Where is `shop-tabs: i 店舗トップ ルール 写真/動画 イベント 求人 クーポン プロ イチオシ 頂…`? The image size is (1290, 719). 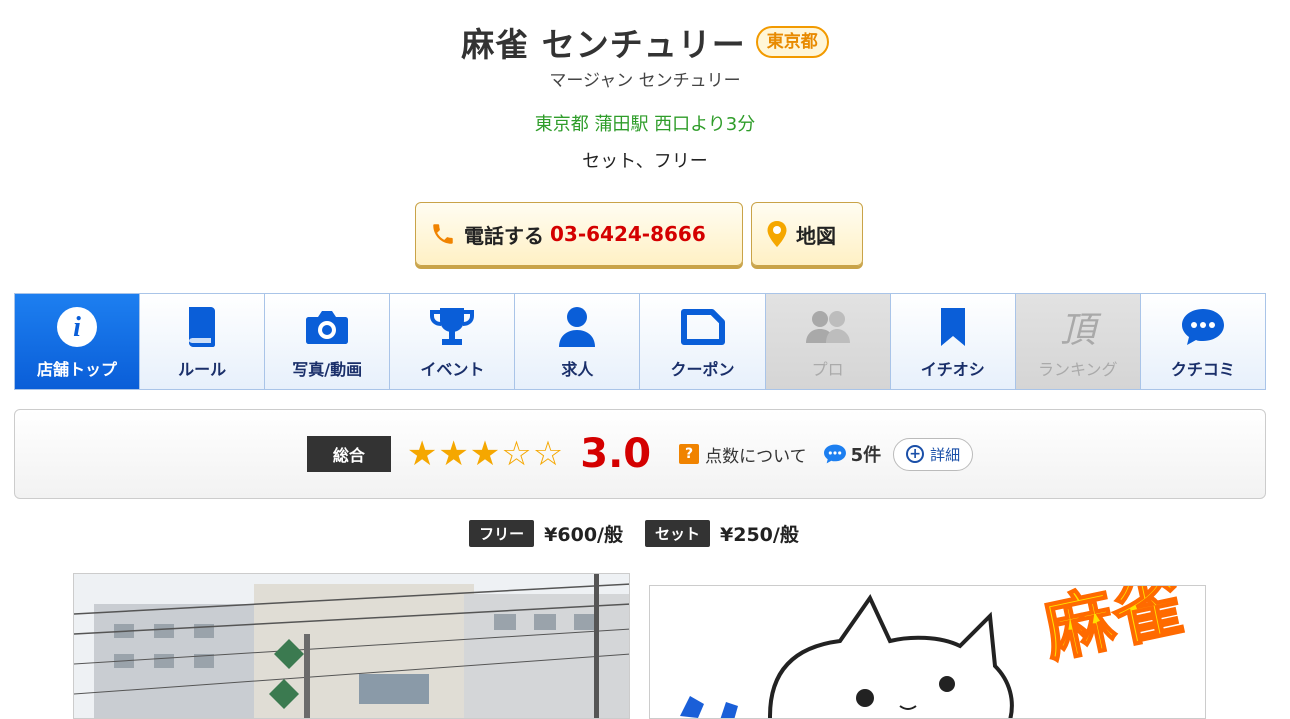 shop-tabs: i 店舗トップ ルール 写真/動画 イベント 求人 クーポン プロ イチオシ 頂… is located at coordinates (640, 341).